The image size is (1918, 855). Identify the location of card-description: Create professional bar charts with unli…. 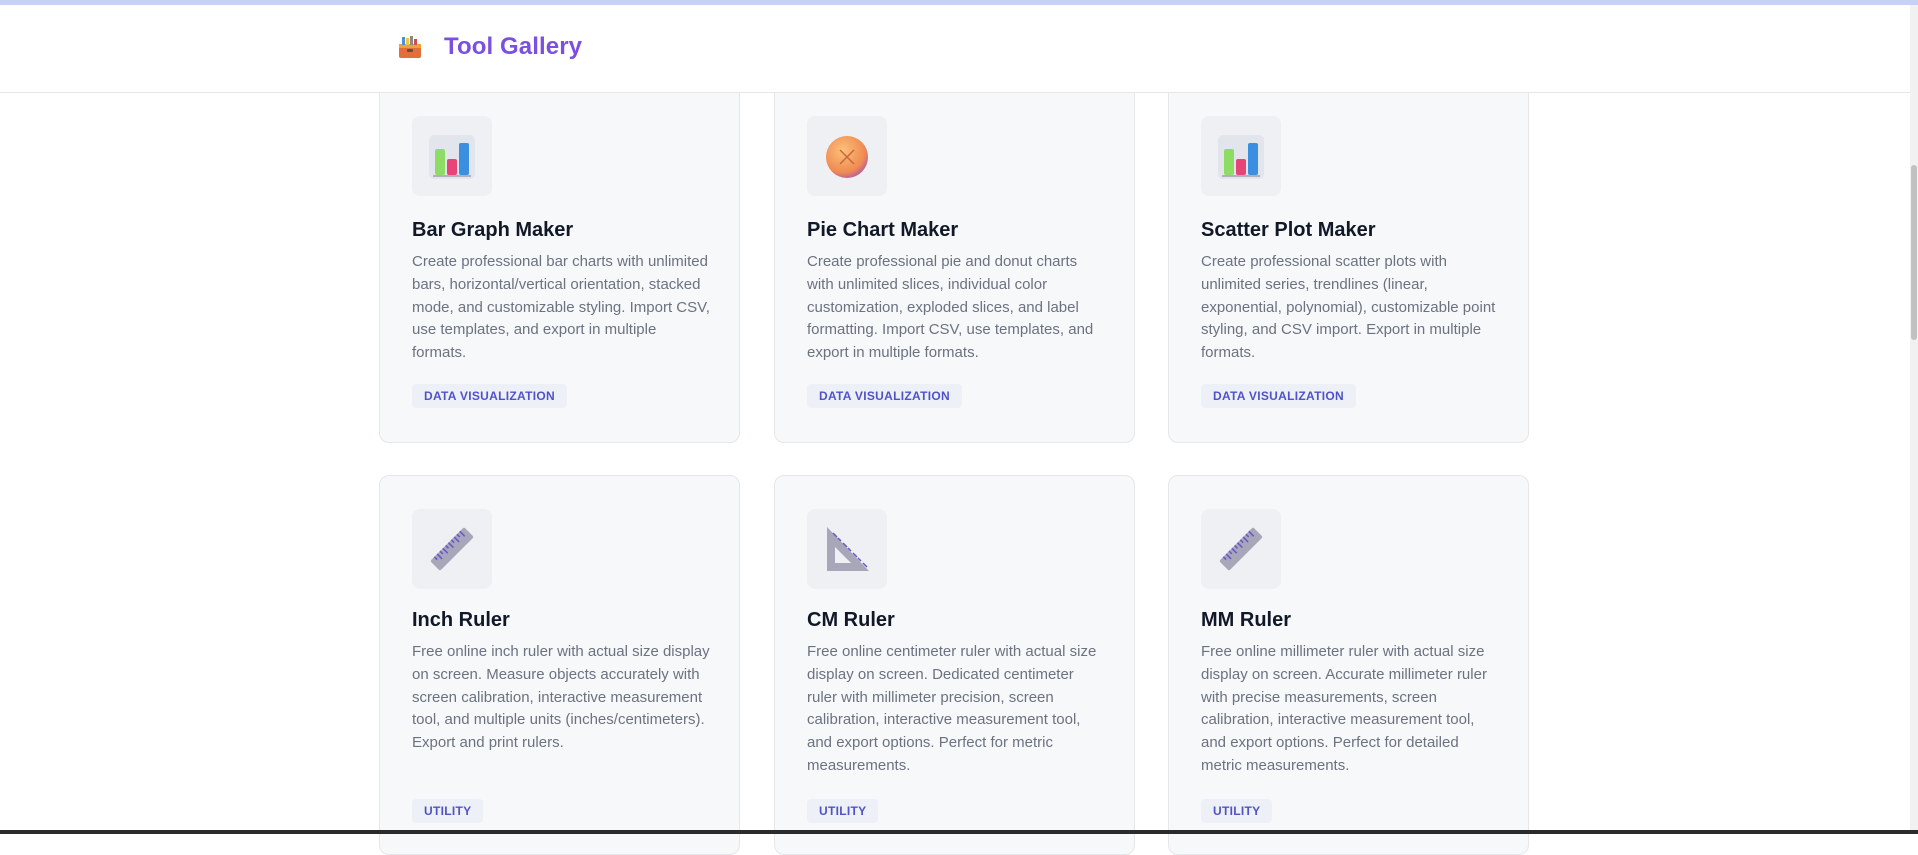
(561, 307).